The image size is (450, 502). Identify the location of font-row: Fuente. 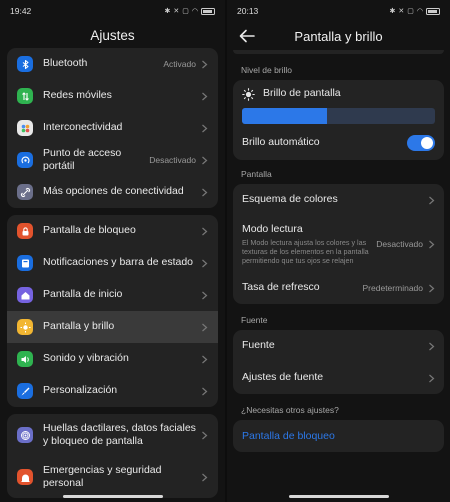
(338, 346).